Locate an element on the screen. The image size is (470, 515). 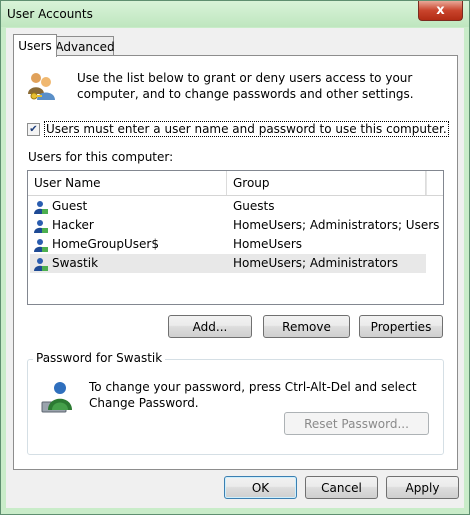
user-group-cell: HomeUsers; Administrators is located at coordinates (315, 263).